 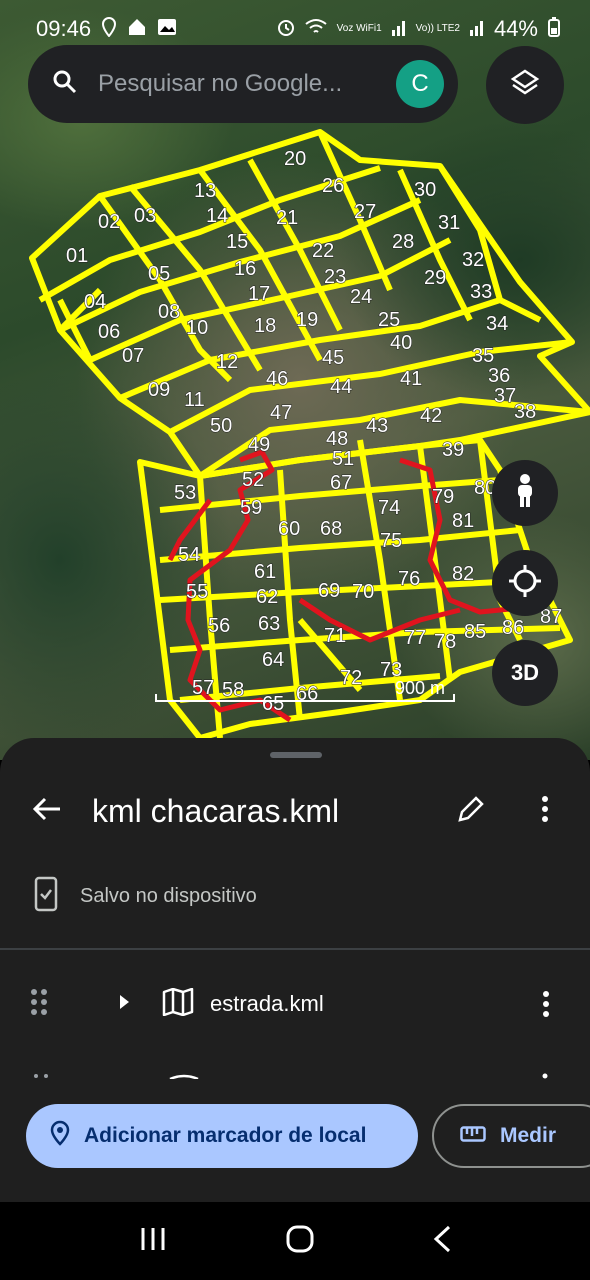 What do you see at coordinates (178, 1004) in the screenshot?
I see `map-icon` at bounding box center [178, 1004].